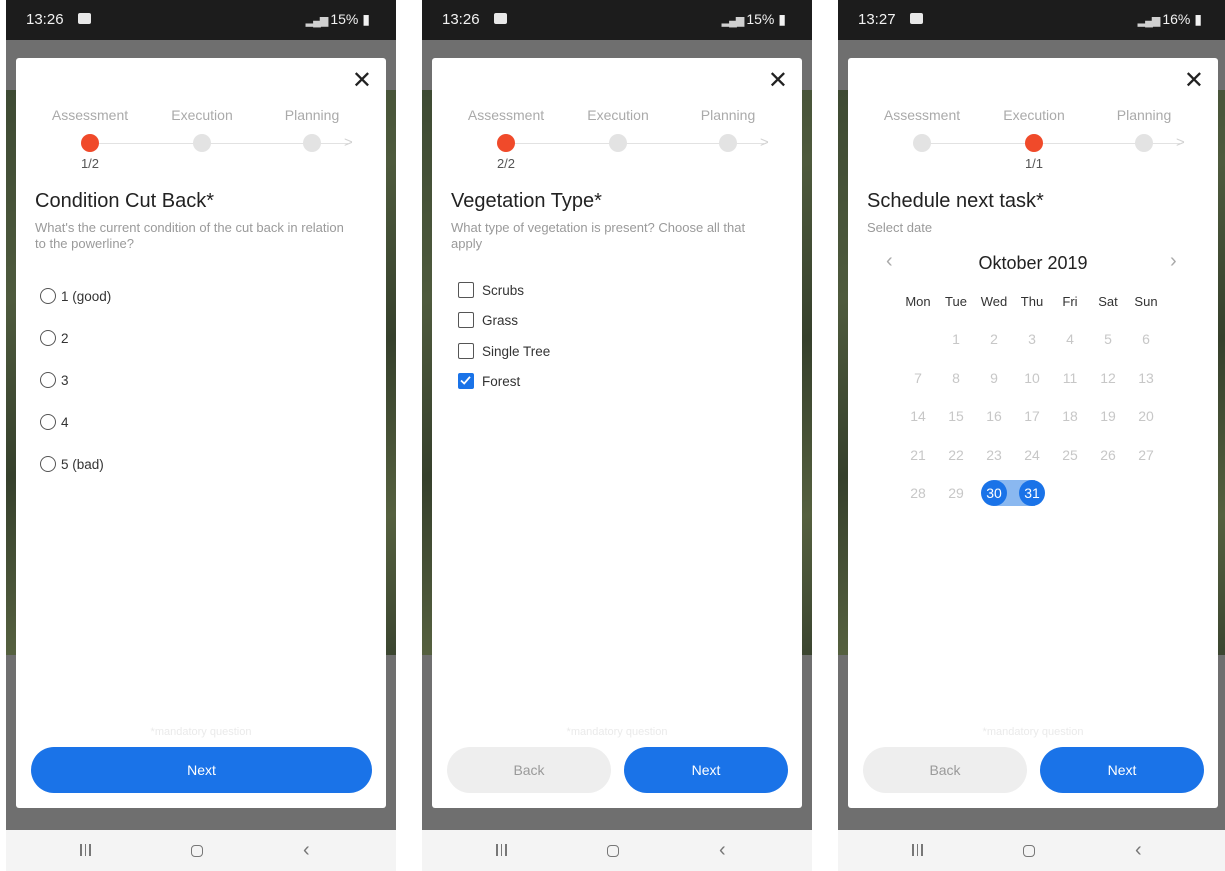 The image size is (1225, 871). Describe the element at coordinates (526, 201) in the screenshot. I see `question-title: Vegetation Type*` at that location.